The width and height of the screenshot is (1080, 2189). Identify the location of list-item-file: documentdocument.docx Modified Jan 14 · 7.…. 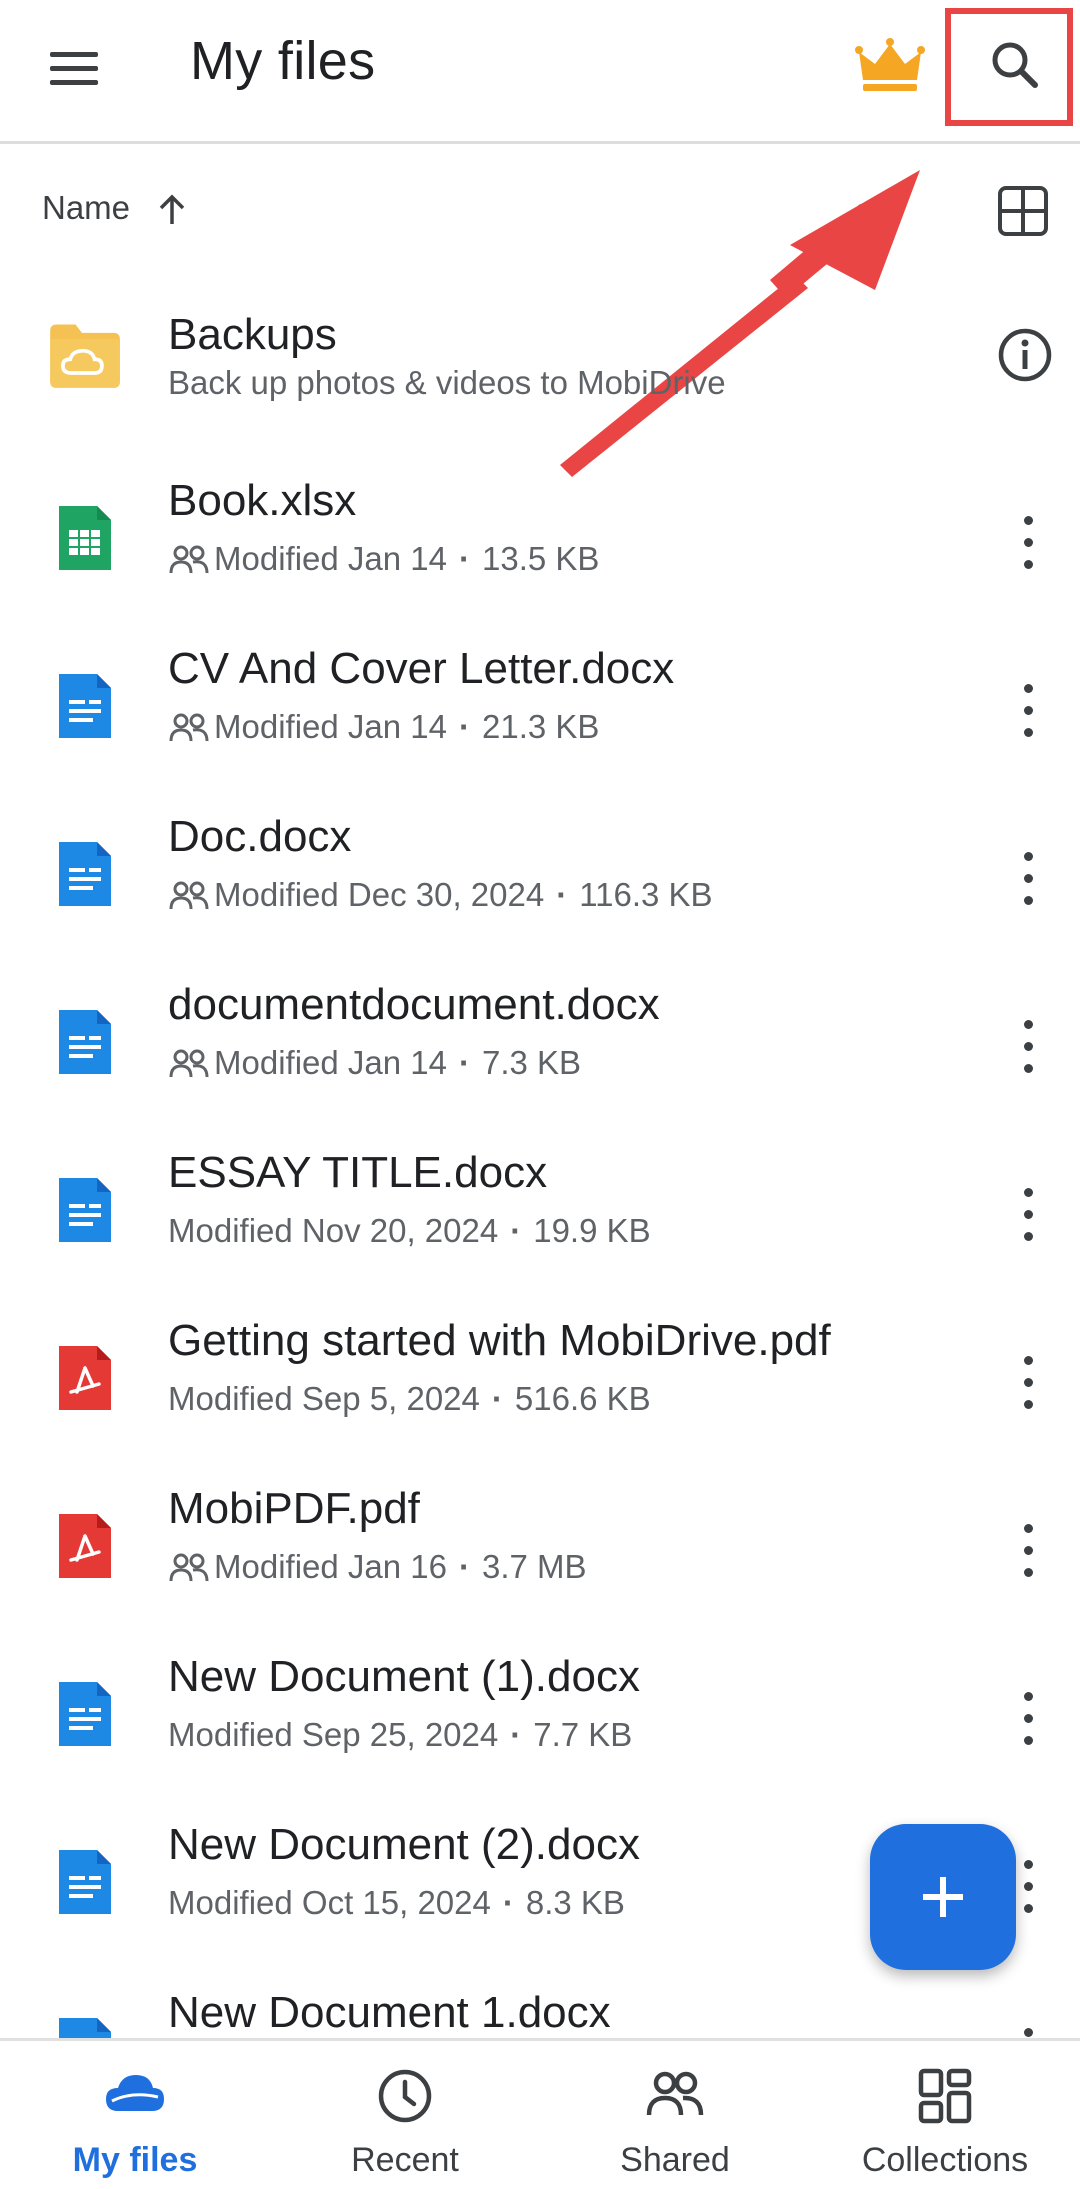
(540, 1046).